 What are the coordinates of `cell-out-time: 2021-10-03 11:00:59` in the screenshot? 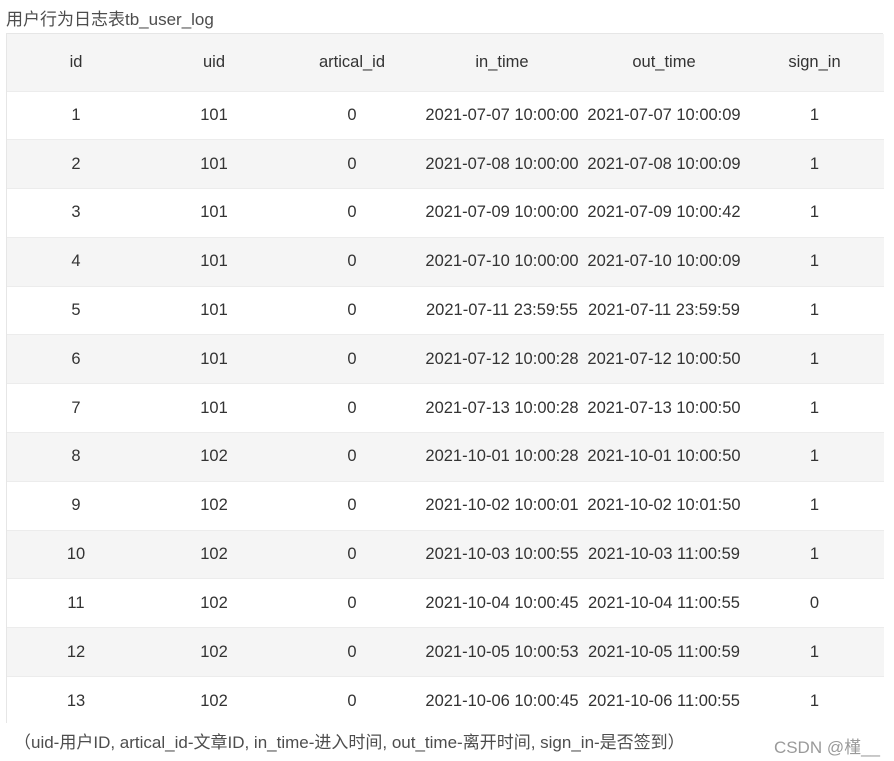 It's located at (664, 554).